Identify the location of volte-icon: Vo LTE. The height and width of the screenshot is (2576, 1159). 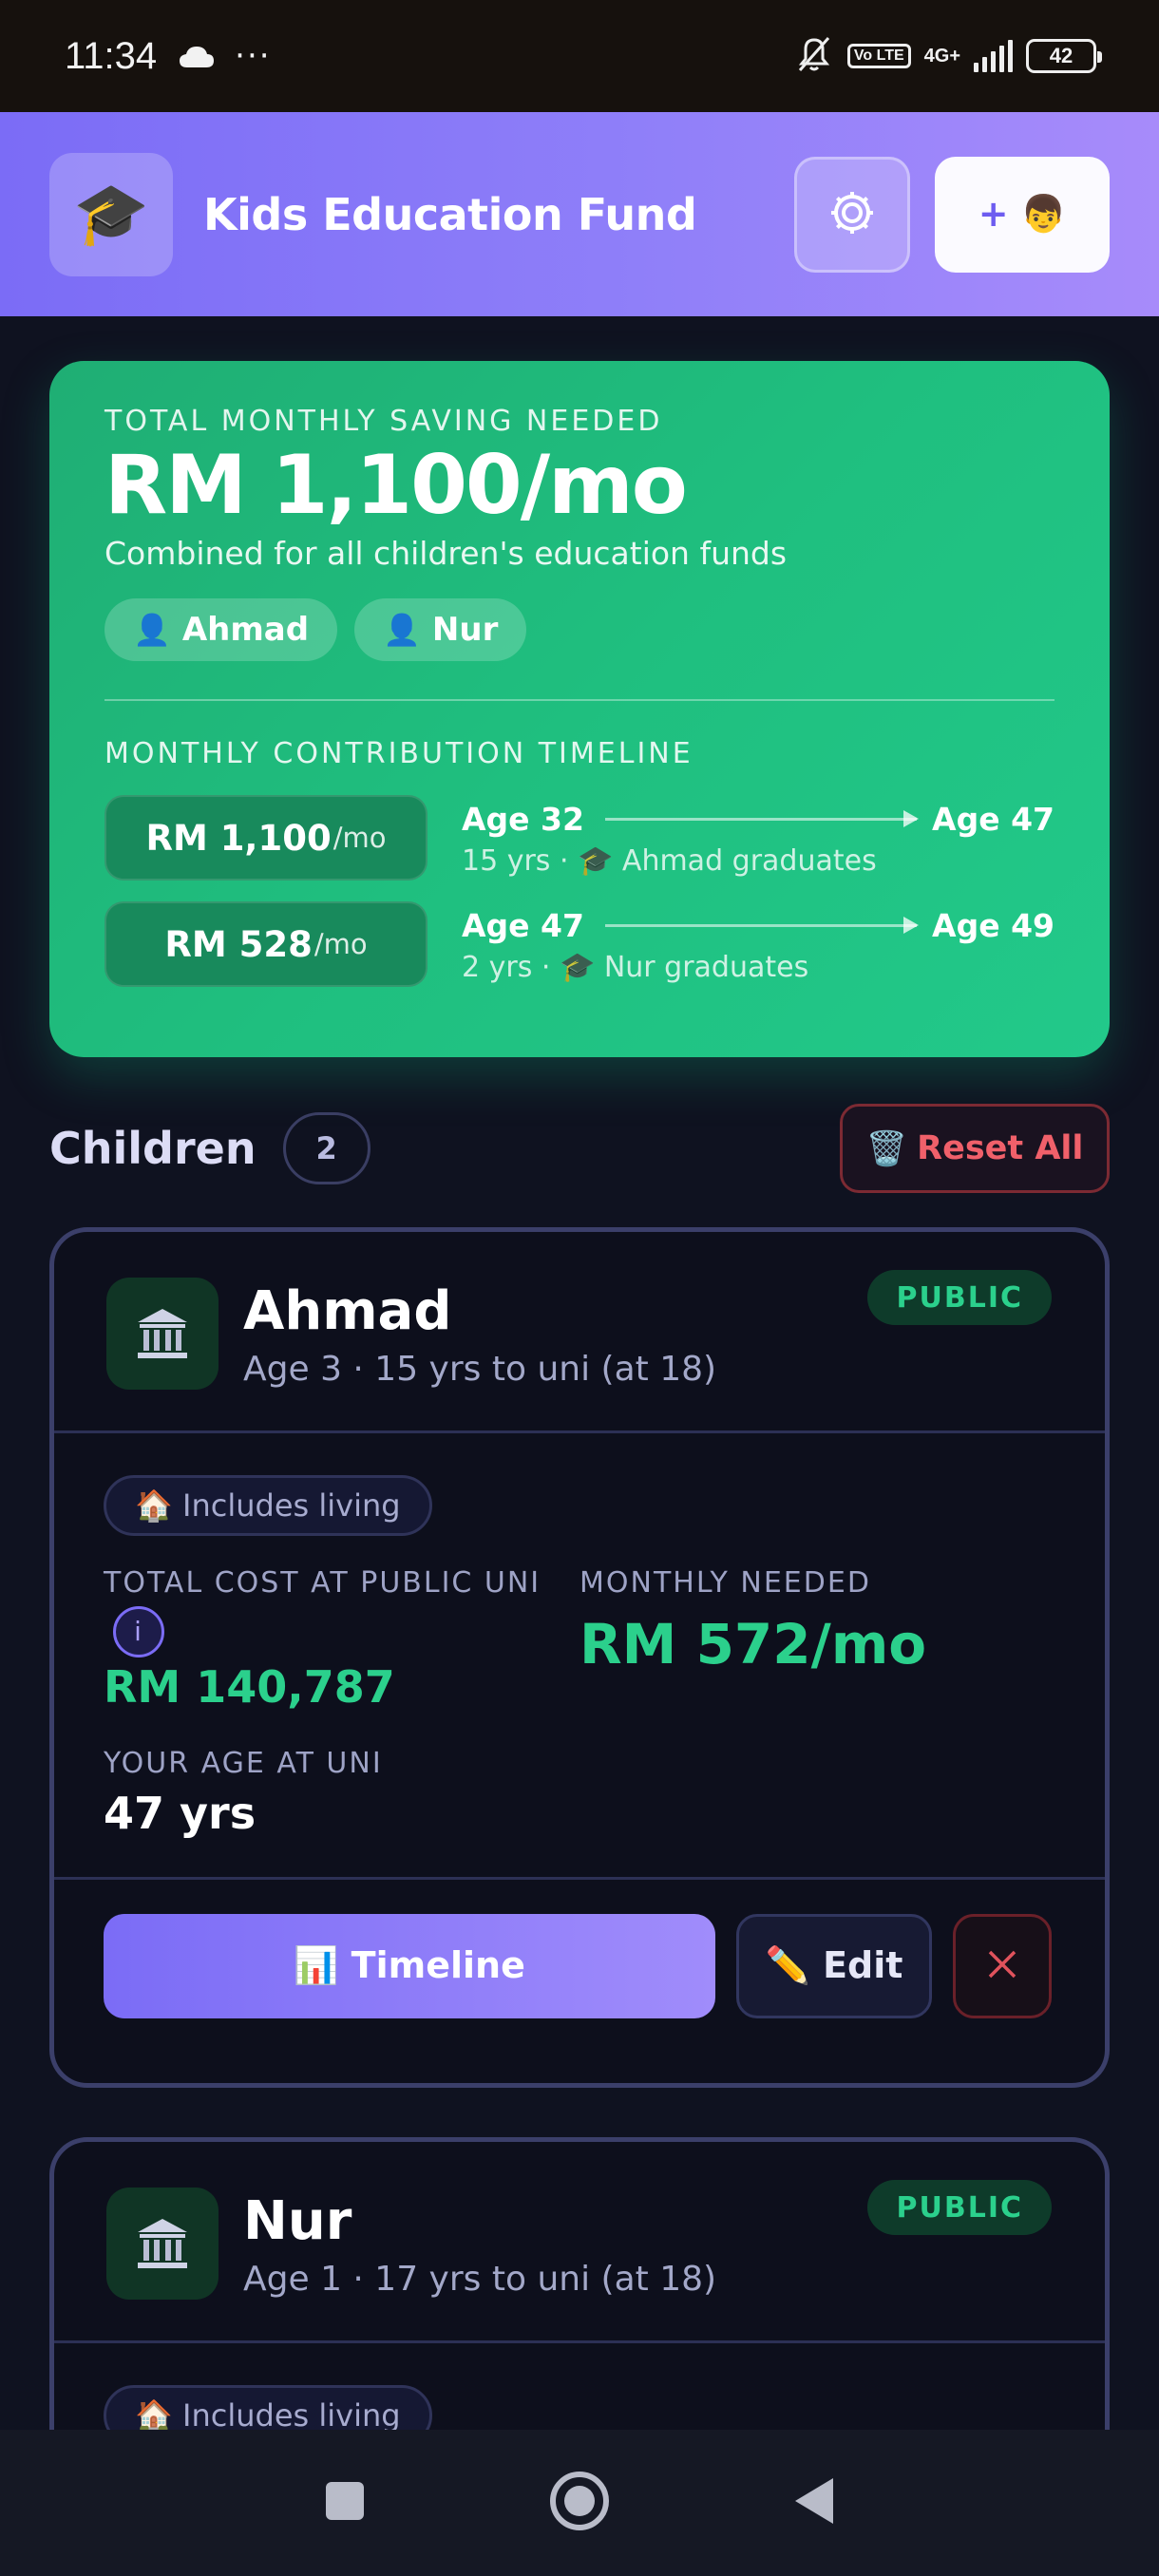
(878, 56).